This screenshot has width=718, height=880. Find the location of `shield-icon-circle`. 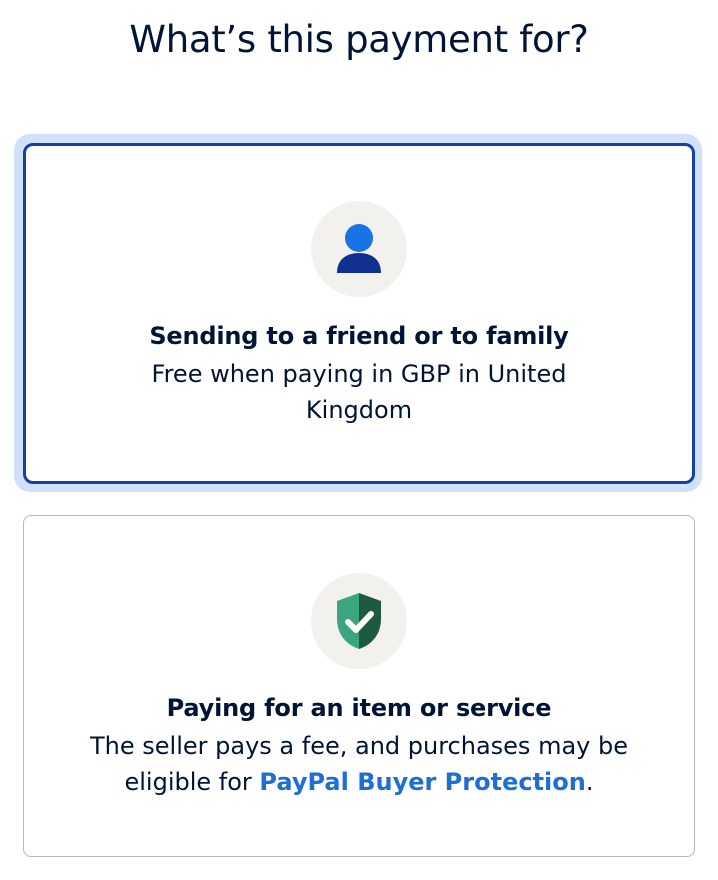

shield-icon-circle is located at coordinates (359, 621).